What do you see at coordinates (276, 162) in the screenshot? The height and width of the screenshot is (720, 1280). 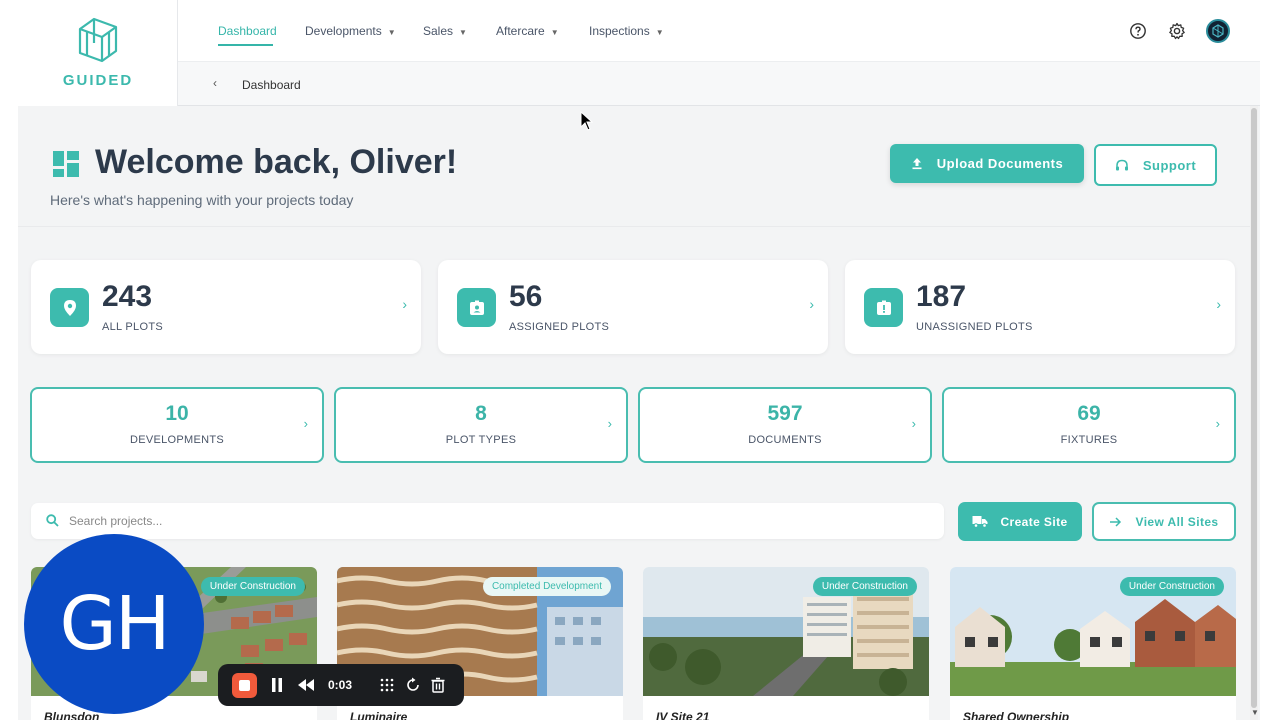 I see `page-title: Welcome back, Oliver!` at bounding box center [276, 162].